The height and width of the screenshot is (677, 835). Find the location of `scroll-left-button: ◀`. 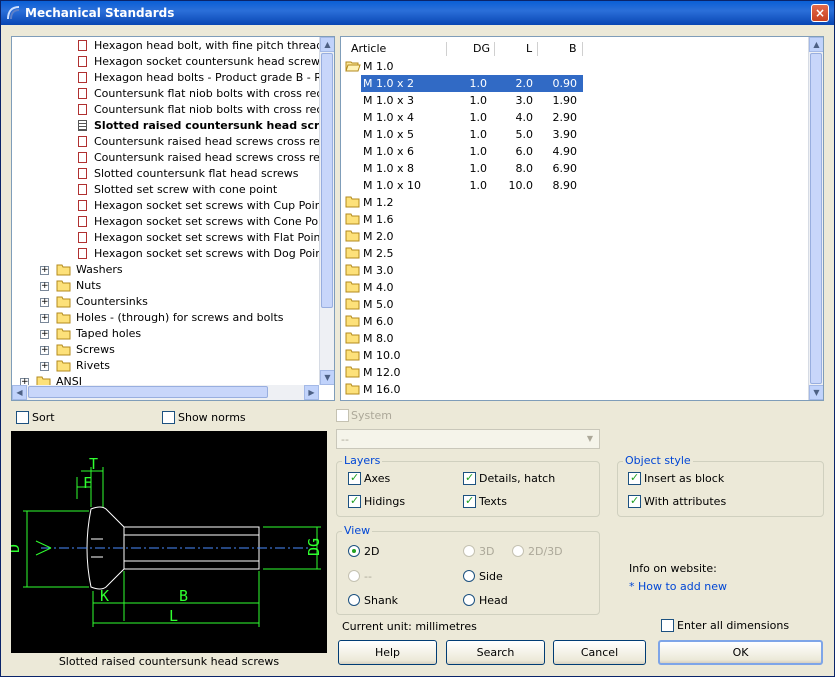

scroll-left-button: ◀ is located at coordinates (19, 392).